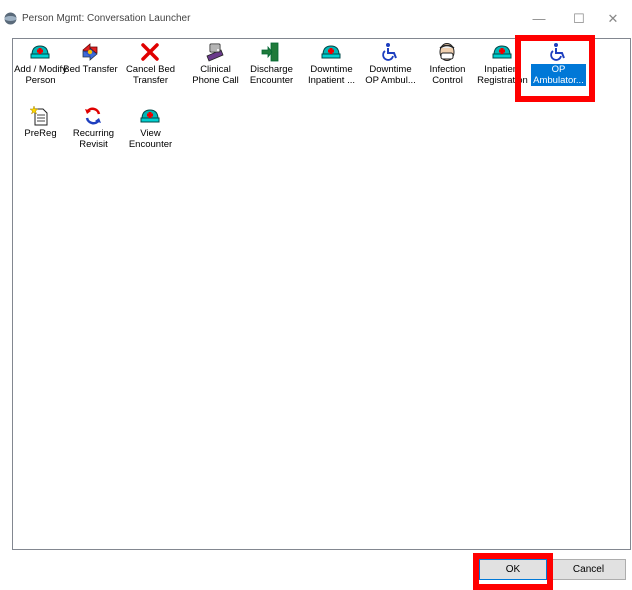 Image resolution: width=632 pixels, height=590 pixels. What do you see at coordinates (447, 75) in the screenshot?
I see `launcher-item-label: Infection Control` at bounding box center [447, 75].